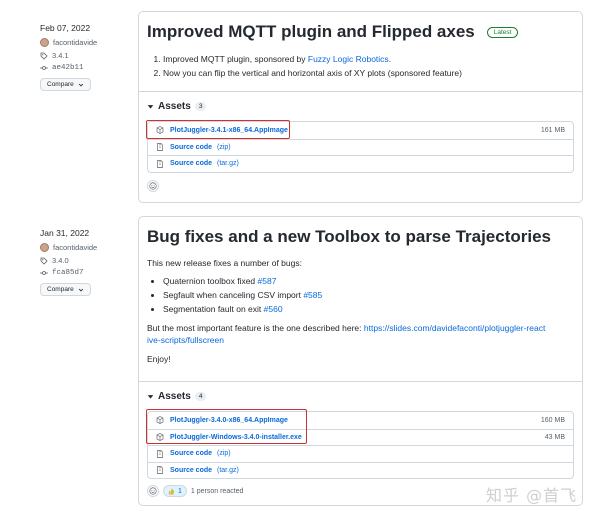 The height and width of the screenshot is (518, 600). I want to click on reactions: 1 1 person reacted, so click(195, 491).